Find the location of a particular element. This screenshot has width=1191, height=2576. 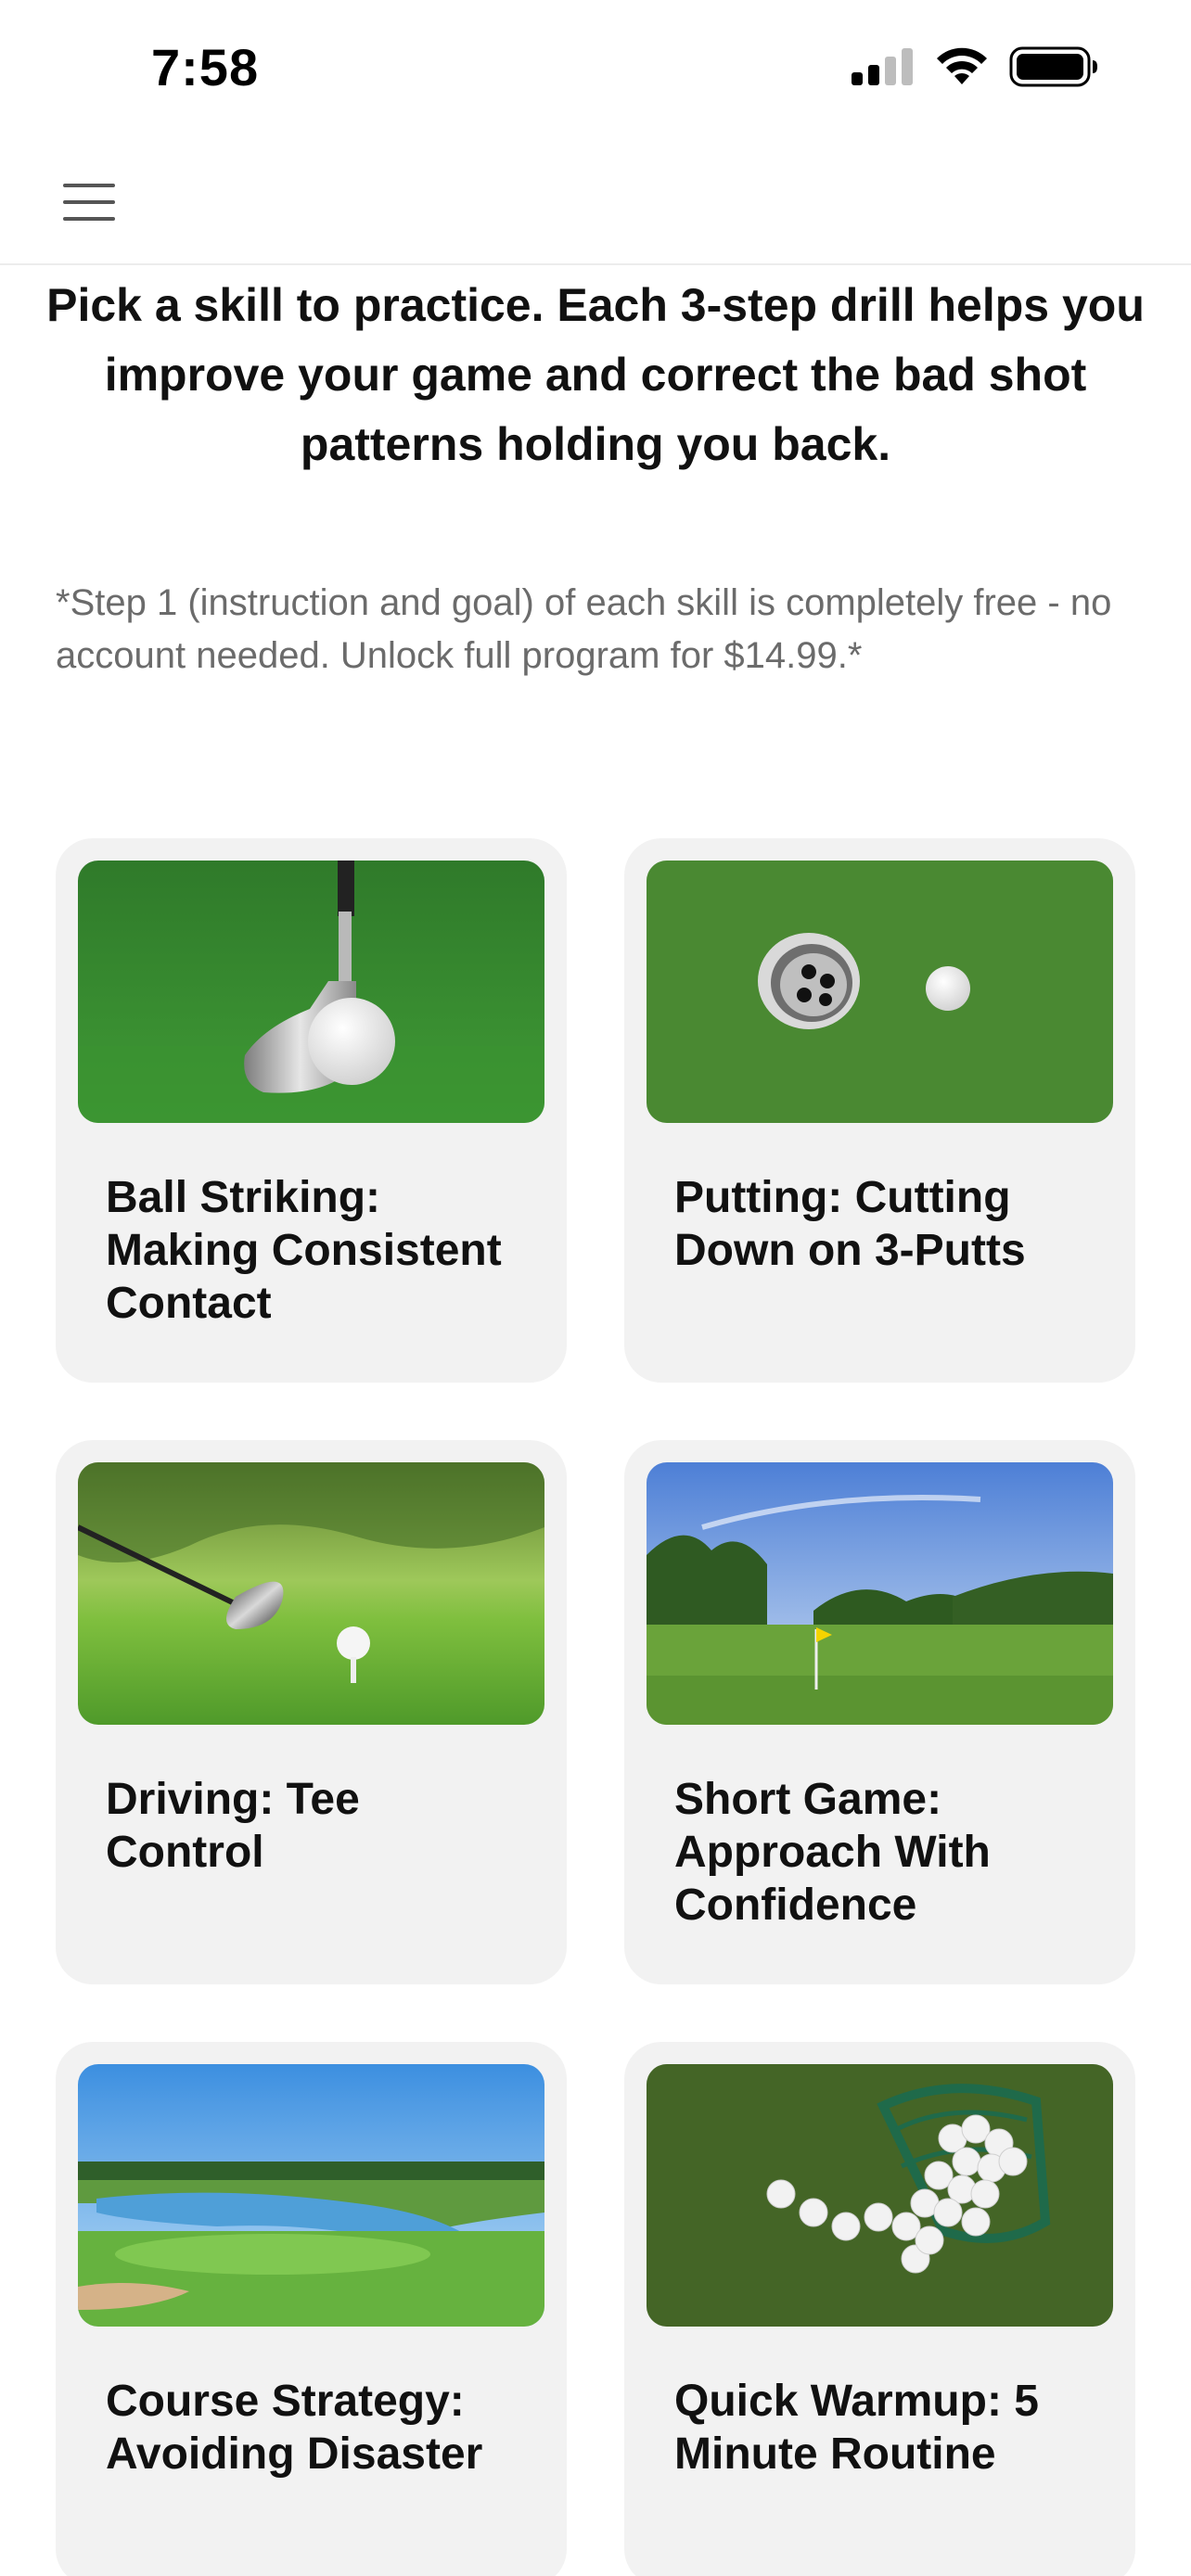

status-time: 7:58 is located at coordinates (205, 67).